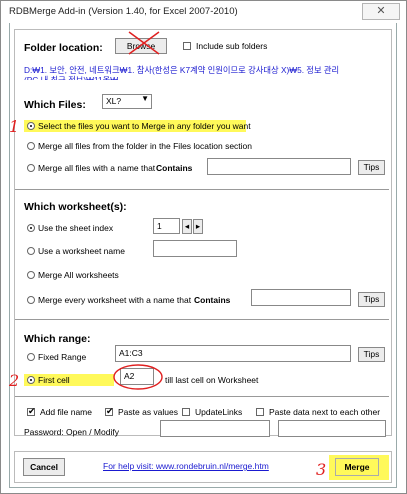 This screenshot has height=494, width=407. I want to click on annotation-three: 3, so click(321, 469).